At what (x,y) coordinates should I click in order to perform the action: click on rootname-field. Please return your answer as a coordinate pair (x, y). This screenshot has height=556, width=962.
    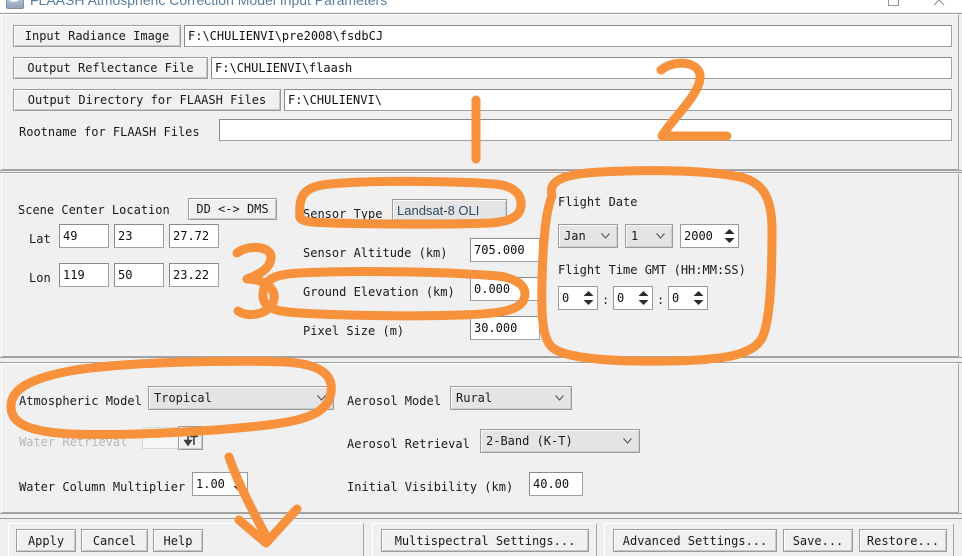
    Looking at the image, I should click on (585, 130).